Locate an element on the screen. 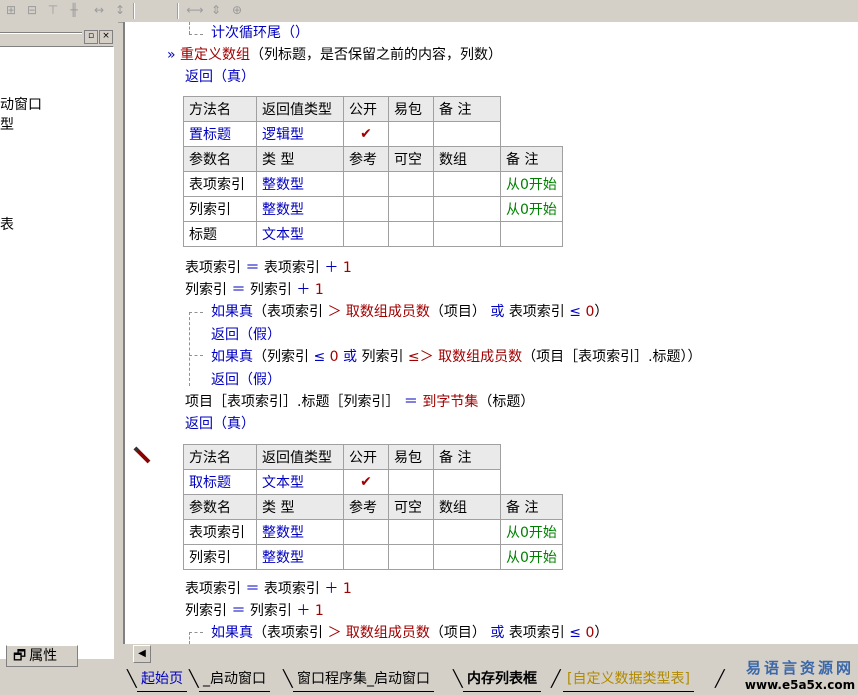 This screenshot has width=858, height=695. expand-v-icon: ⇕ is located at coordinates (216, 10).